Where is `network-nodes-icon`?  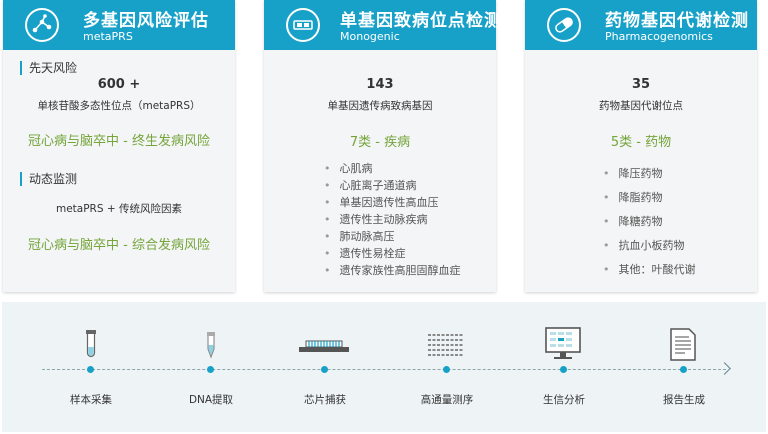
network-nodes-icon is located at coordinates (42, 25).